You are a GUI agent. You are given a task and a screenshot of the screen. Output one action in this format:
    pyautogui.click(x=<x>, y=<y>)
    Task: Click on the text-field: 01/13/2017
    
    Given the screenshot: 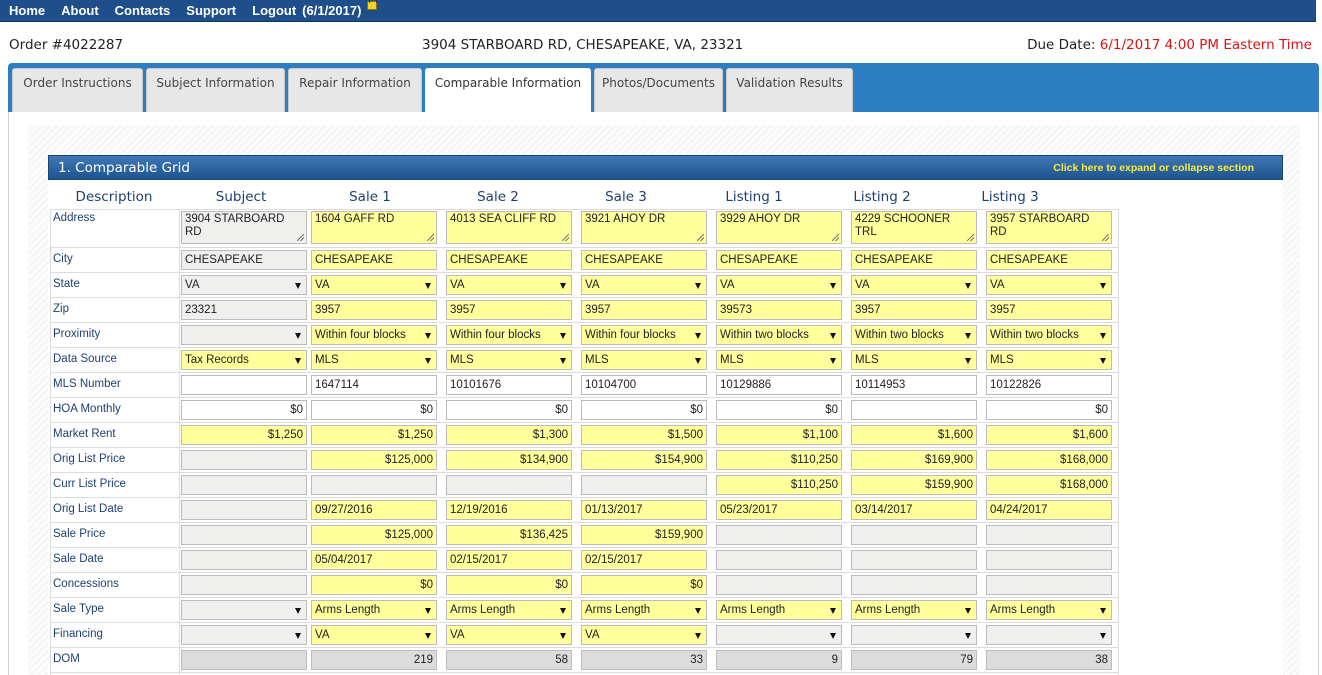 What is the action you would take?
    pyautogui.click(x=644, y=510)
    